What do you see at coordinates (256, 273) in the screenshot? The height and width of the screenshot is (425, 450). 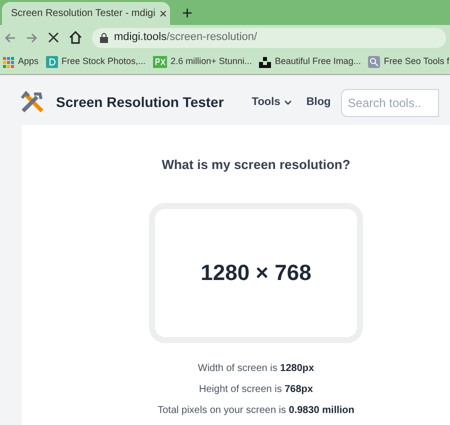 I see `resolution-value: 1280 × 768` at bounding box center [256, 273].